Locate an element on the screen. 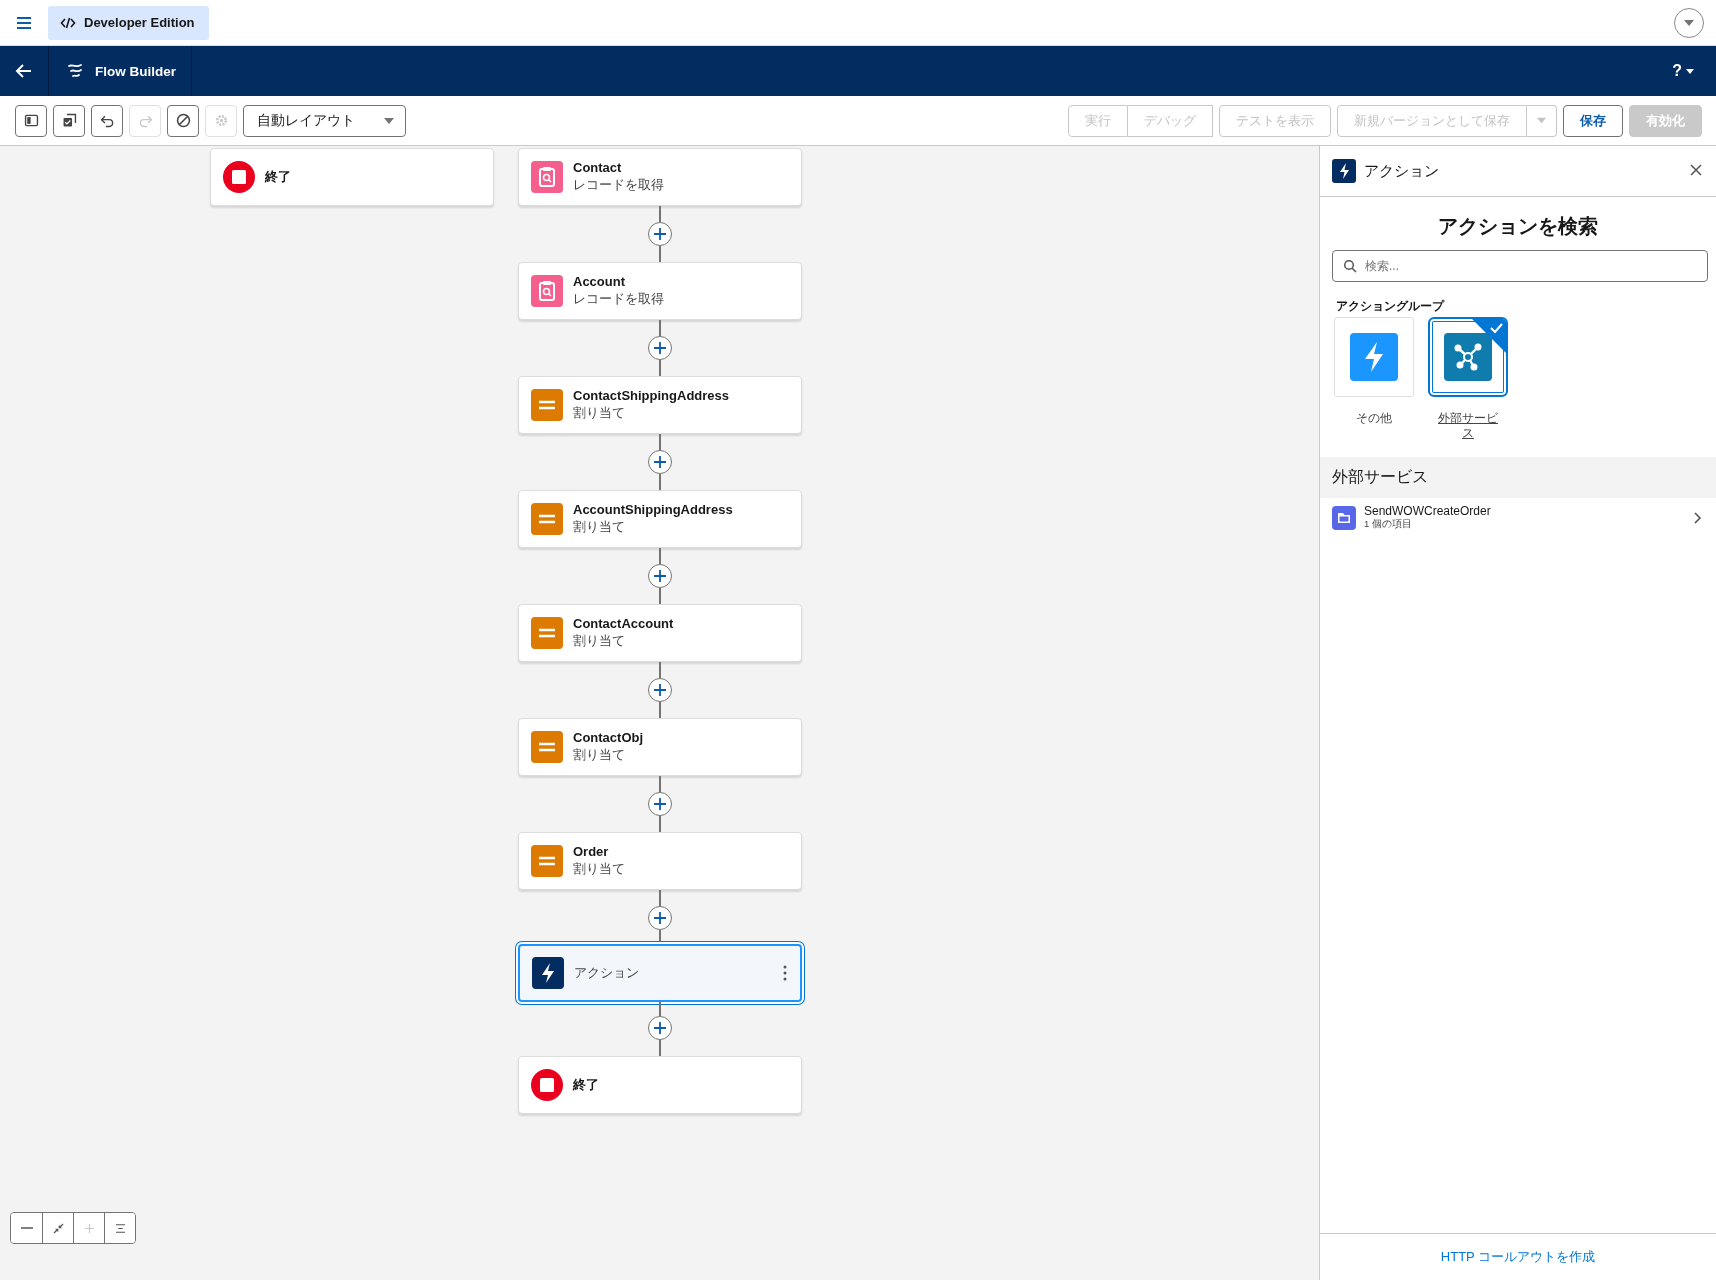 Image resolution: width=1716 pixels, height=1280 pixels. help-button: ? is located at coordinates (1683, 71).